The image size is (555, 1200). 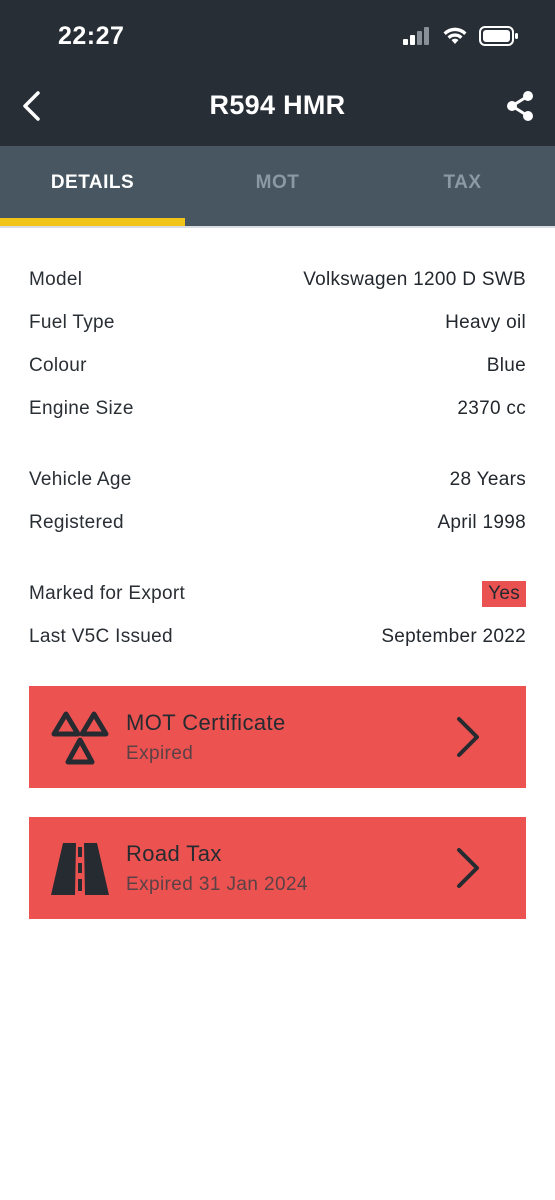 What do you see at coordinates (277, 105) in the screenshot?
I see `page-title: R594 HMR` at bounding box center [277, 105].